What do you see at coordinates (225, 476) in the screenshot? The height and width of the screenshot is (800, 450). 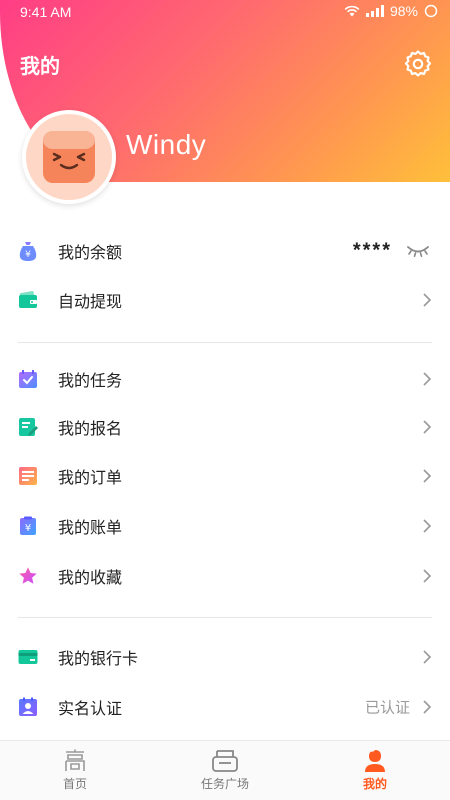 I see `menu-item-orders: 我的订单` at bounding box center [225, 476].